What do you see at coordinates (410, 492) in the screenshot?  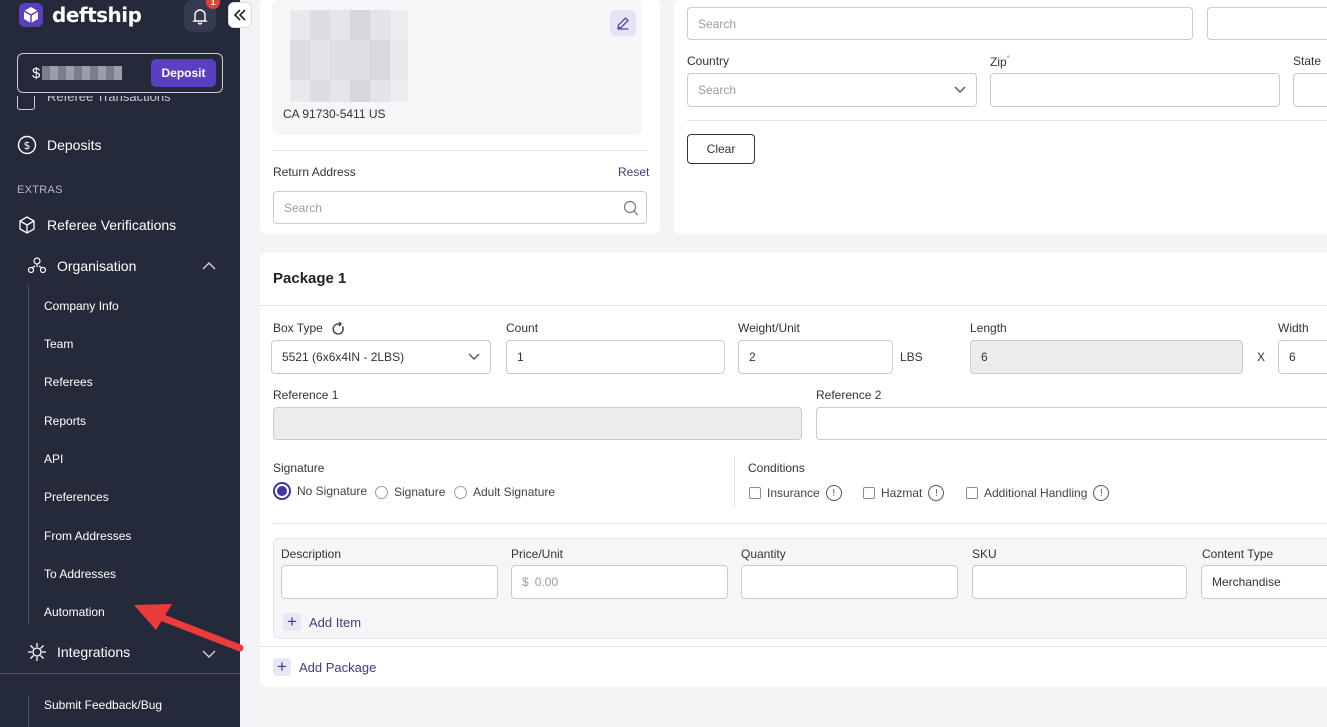 I see `radio-signature: Signature` at bounding box center [410, 492].